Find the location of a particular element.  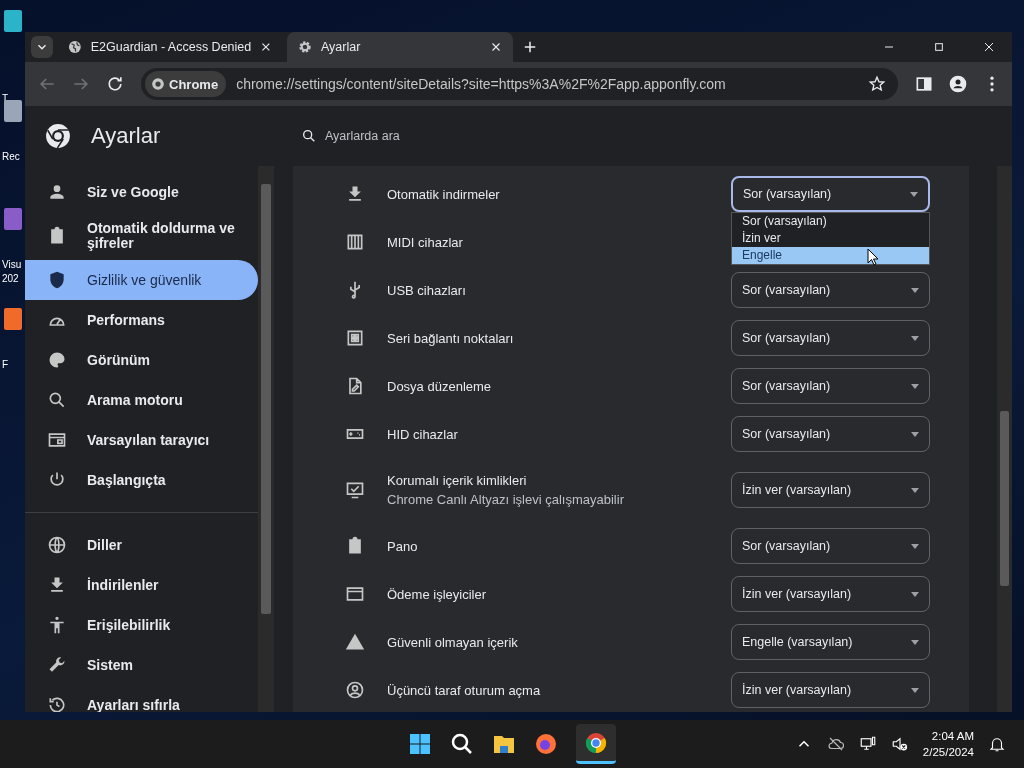

monitor-icon is located at coordinates (355, 490).